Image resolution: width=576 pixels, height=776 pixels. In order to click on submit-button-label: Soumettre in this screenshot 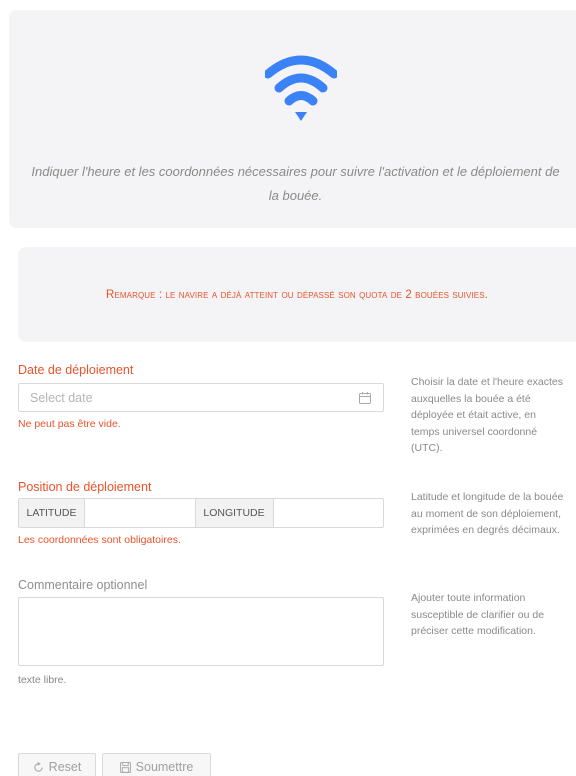, I will do `click(164, 767)`.